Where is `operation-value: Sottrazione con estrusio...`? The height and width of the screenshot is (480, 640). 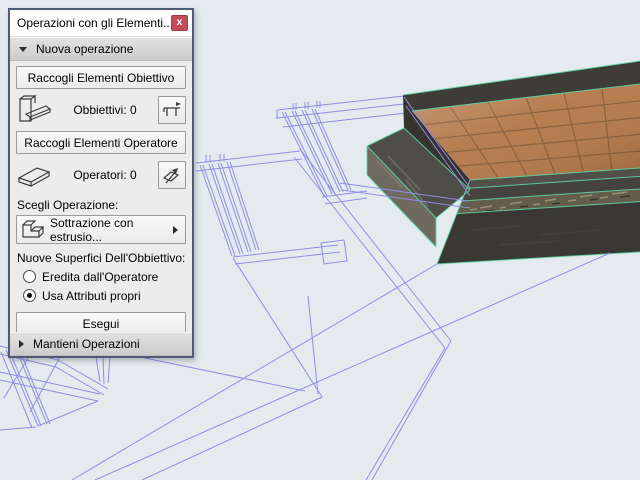 operation-value: Sottrazione con estrusio... is located at coordinates (92, 229).